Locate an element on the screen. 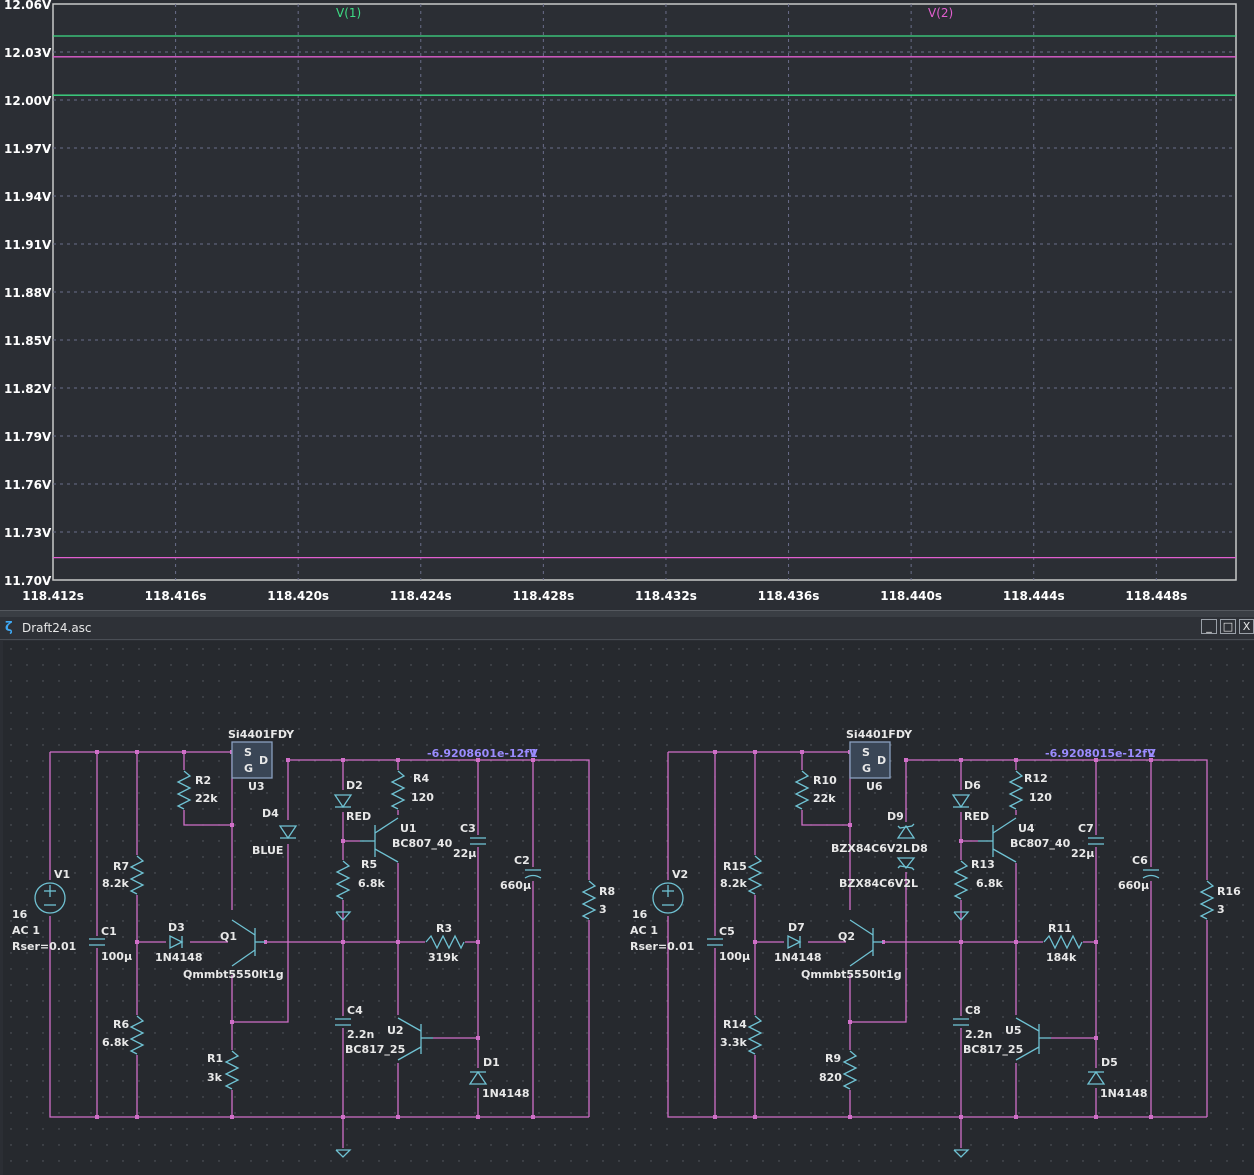 This screenshot has width=1254, height=1175. label-u1: U1 is located at coordinates (408, 828).